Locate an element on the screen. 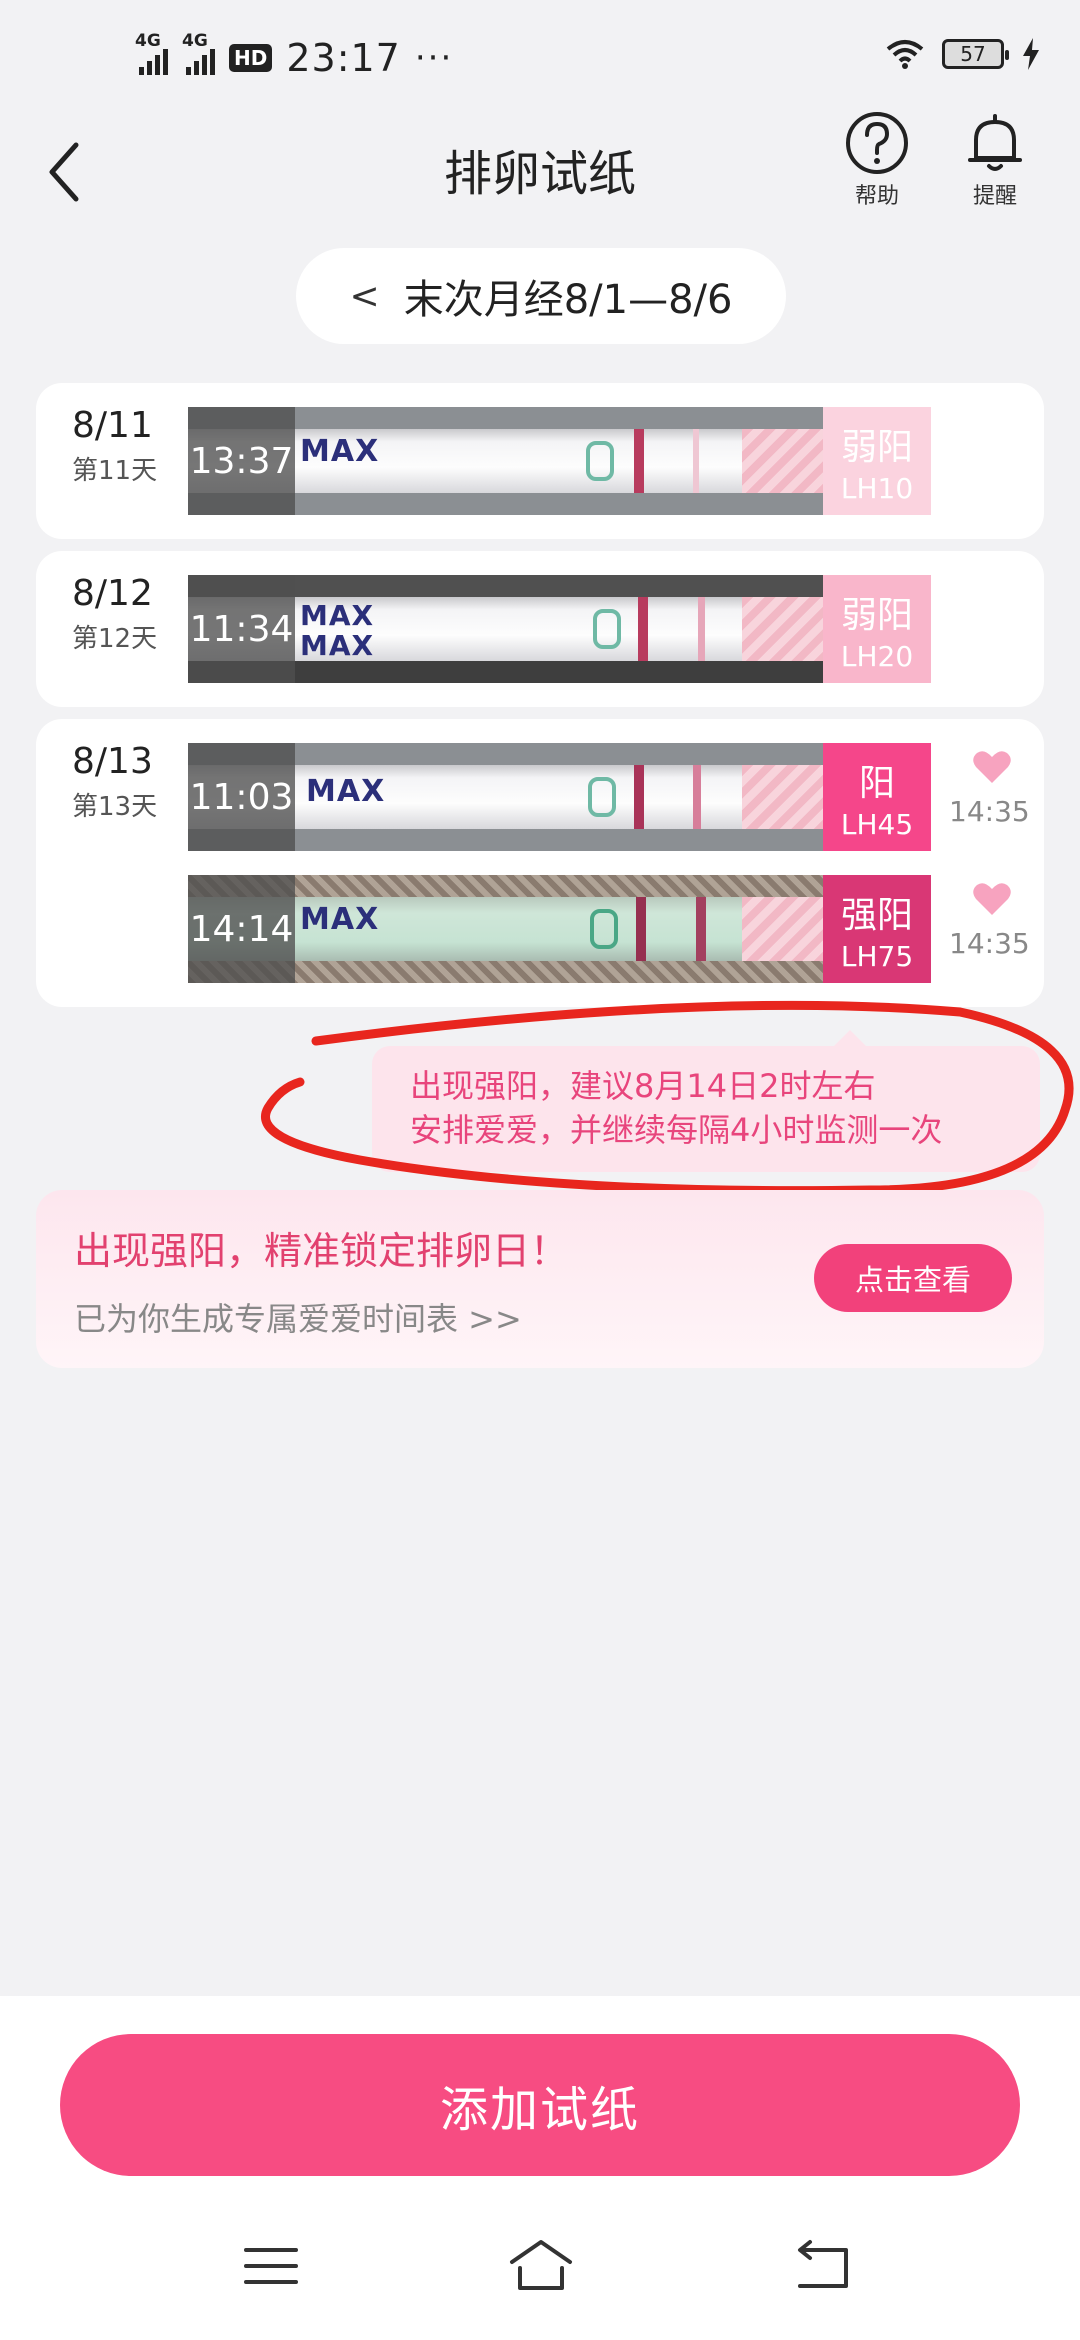 The height and width of the screenshot is (2340, 1080). strip-time: 13:37 is located at coordinates (241, 461).